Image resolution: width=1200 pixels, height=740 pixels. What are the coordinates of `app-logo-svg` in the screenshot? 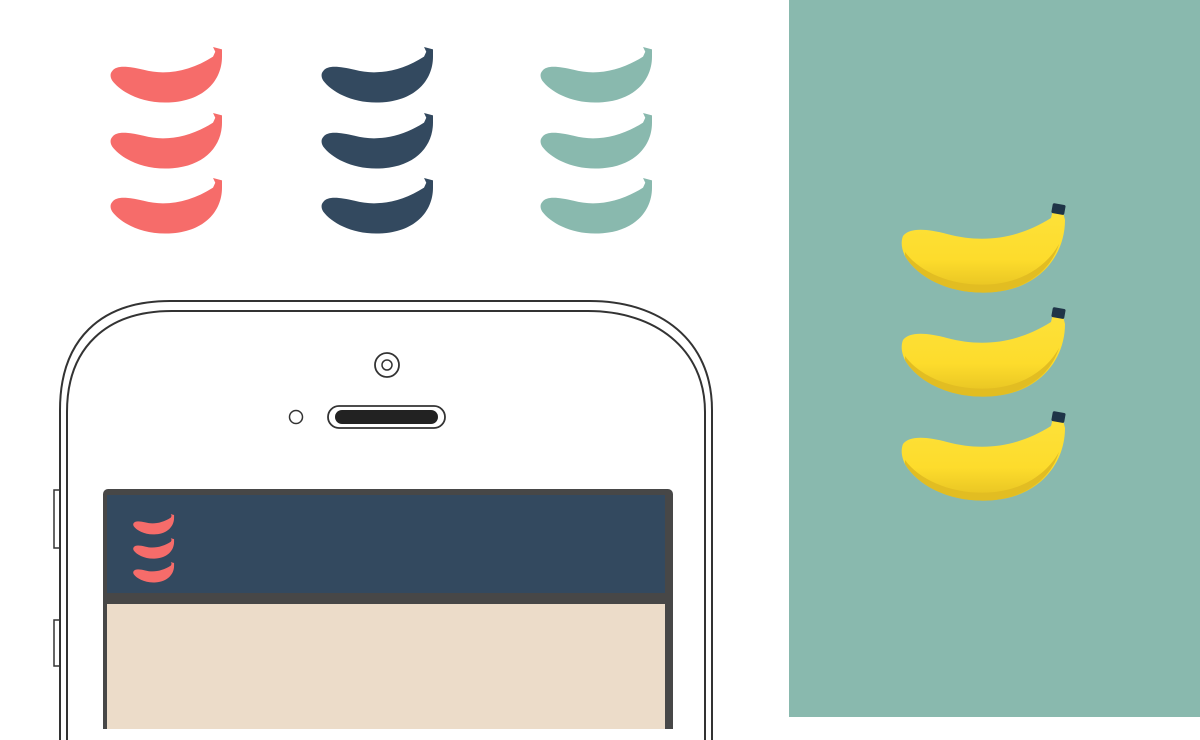 It's located at (154, 548).